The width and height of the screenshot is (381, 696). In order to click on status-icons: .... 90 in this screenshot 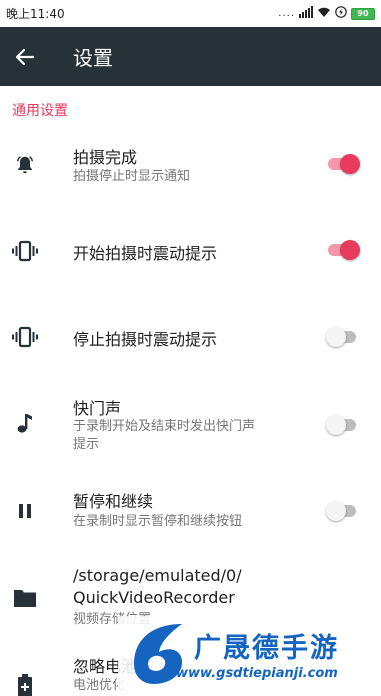, I will do `click(326, 13)`.